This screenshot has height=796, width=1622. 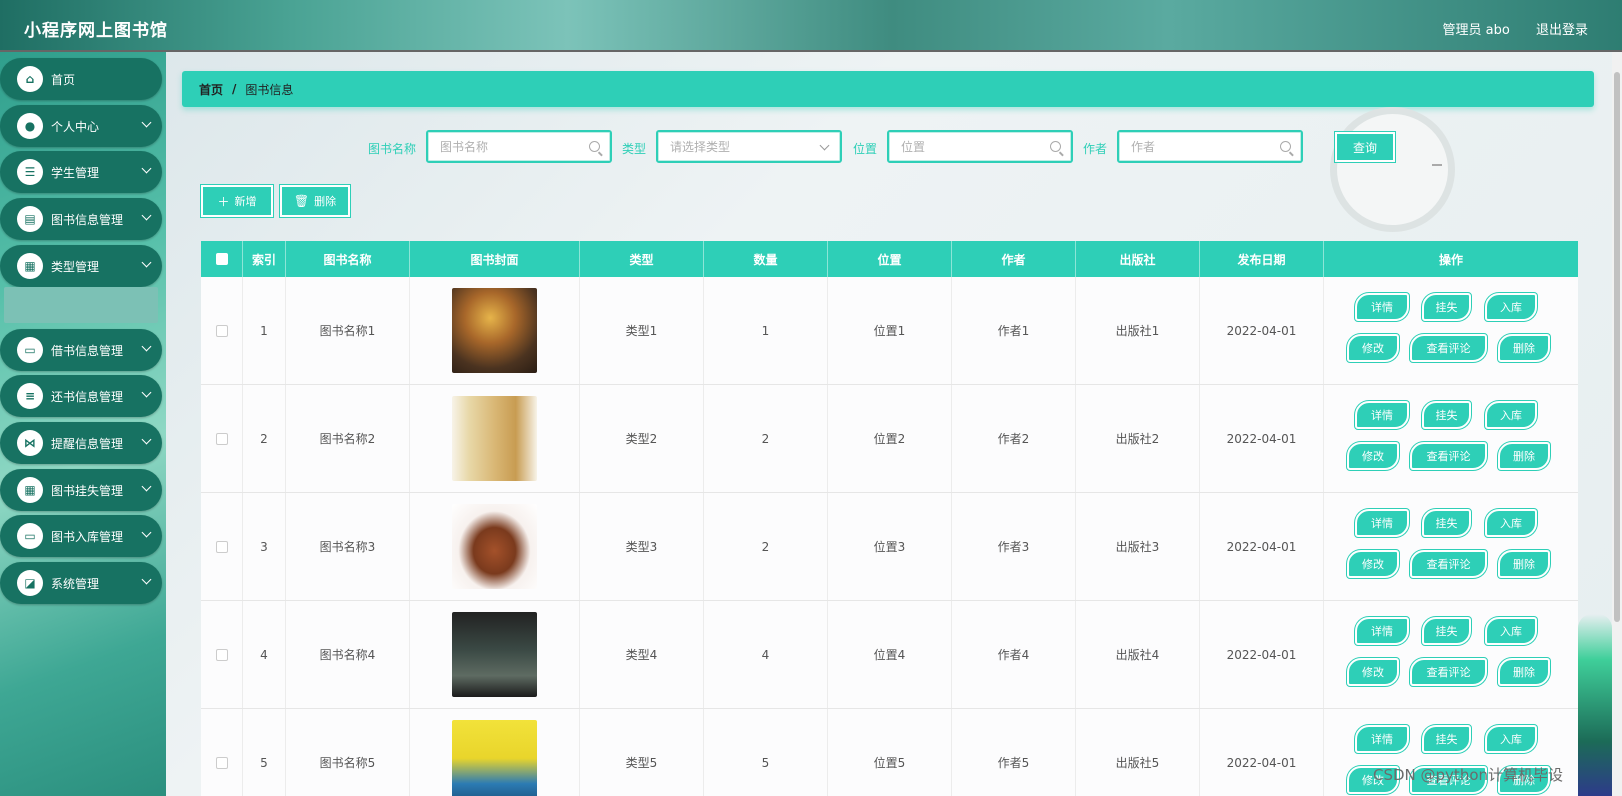 What do you see at coordinates (1562, 30) in the screenshot?
I see `logout-link: 退出登录` at bounding box center [1562, 30].